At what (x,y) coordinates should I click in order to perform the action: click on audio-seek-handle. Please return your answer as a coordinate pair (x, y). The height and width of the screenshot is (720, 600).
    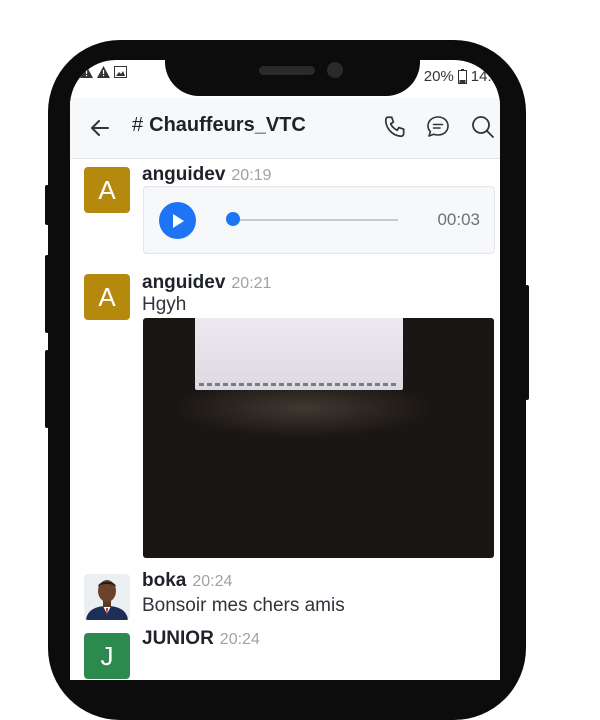
    Looking at the image, I should click on (233, 219).